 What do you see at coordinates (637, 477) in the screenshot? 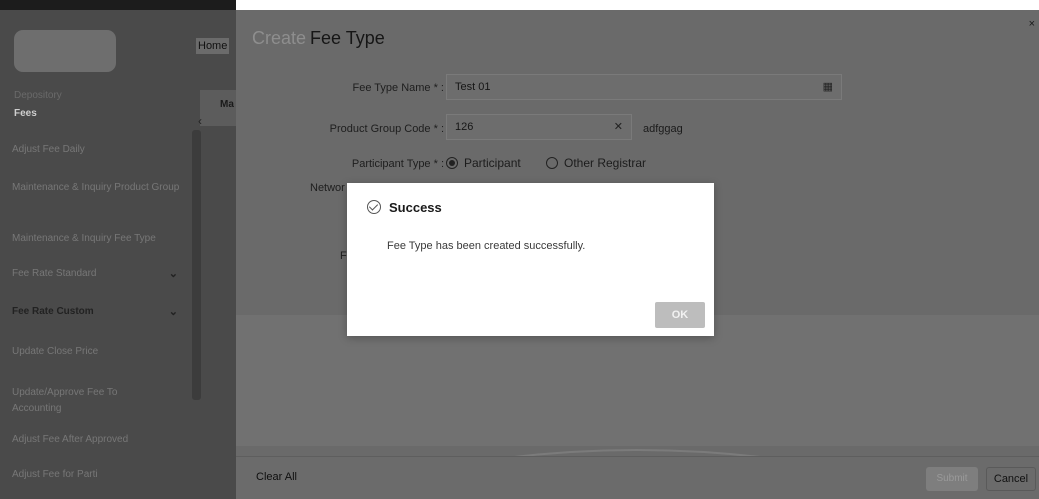
I see `form-action-bar: Clear All Submit Cancel` at bounding box center [637, 477].